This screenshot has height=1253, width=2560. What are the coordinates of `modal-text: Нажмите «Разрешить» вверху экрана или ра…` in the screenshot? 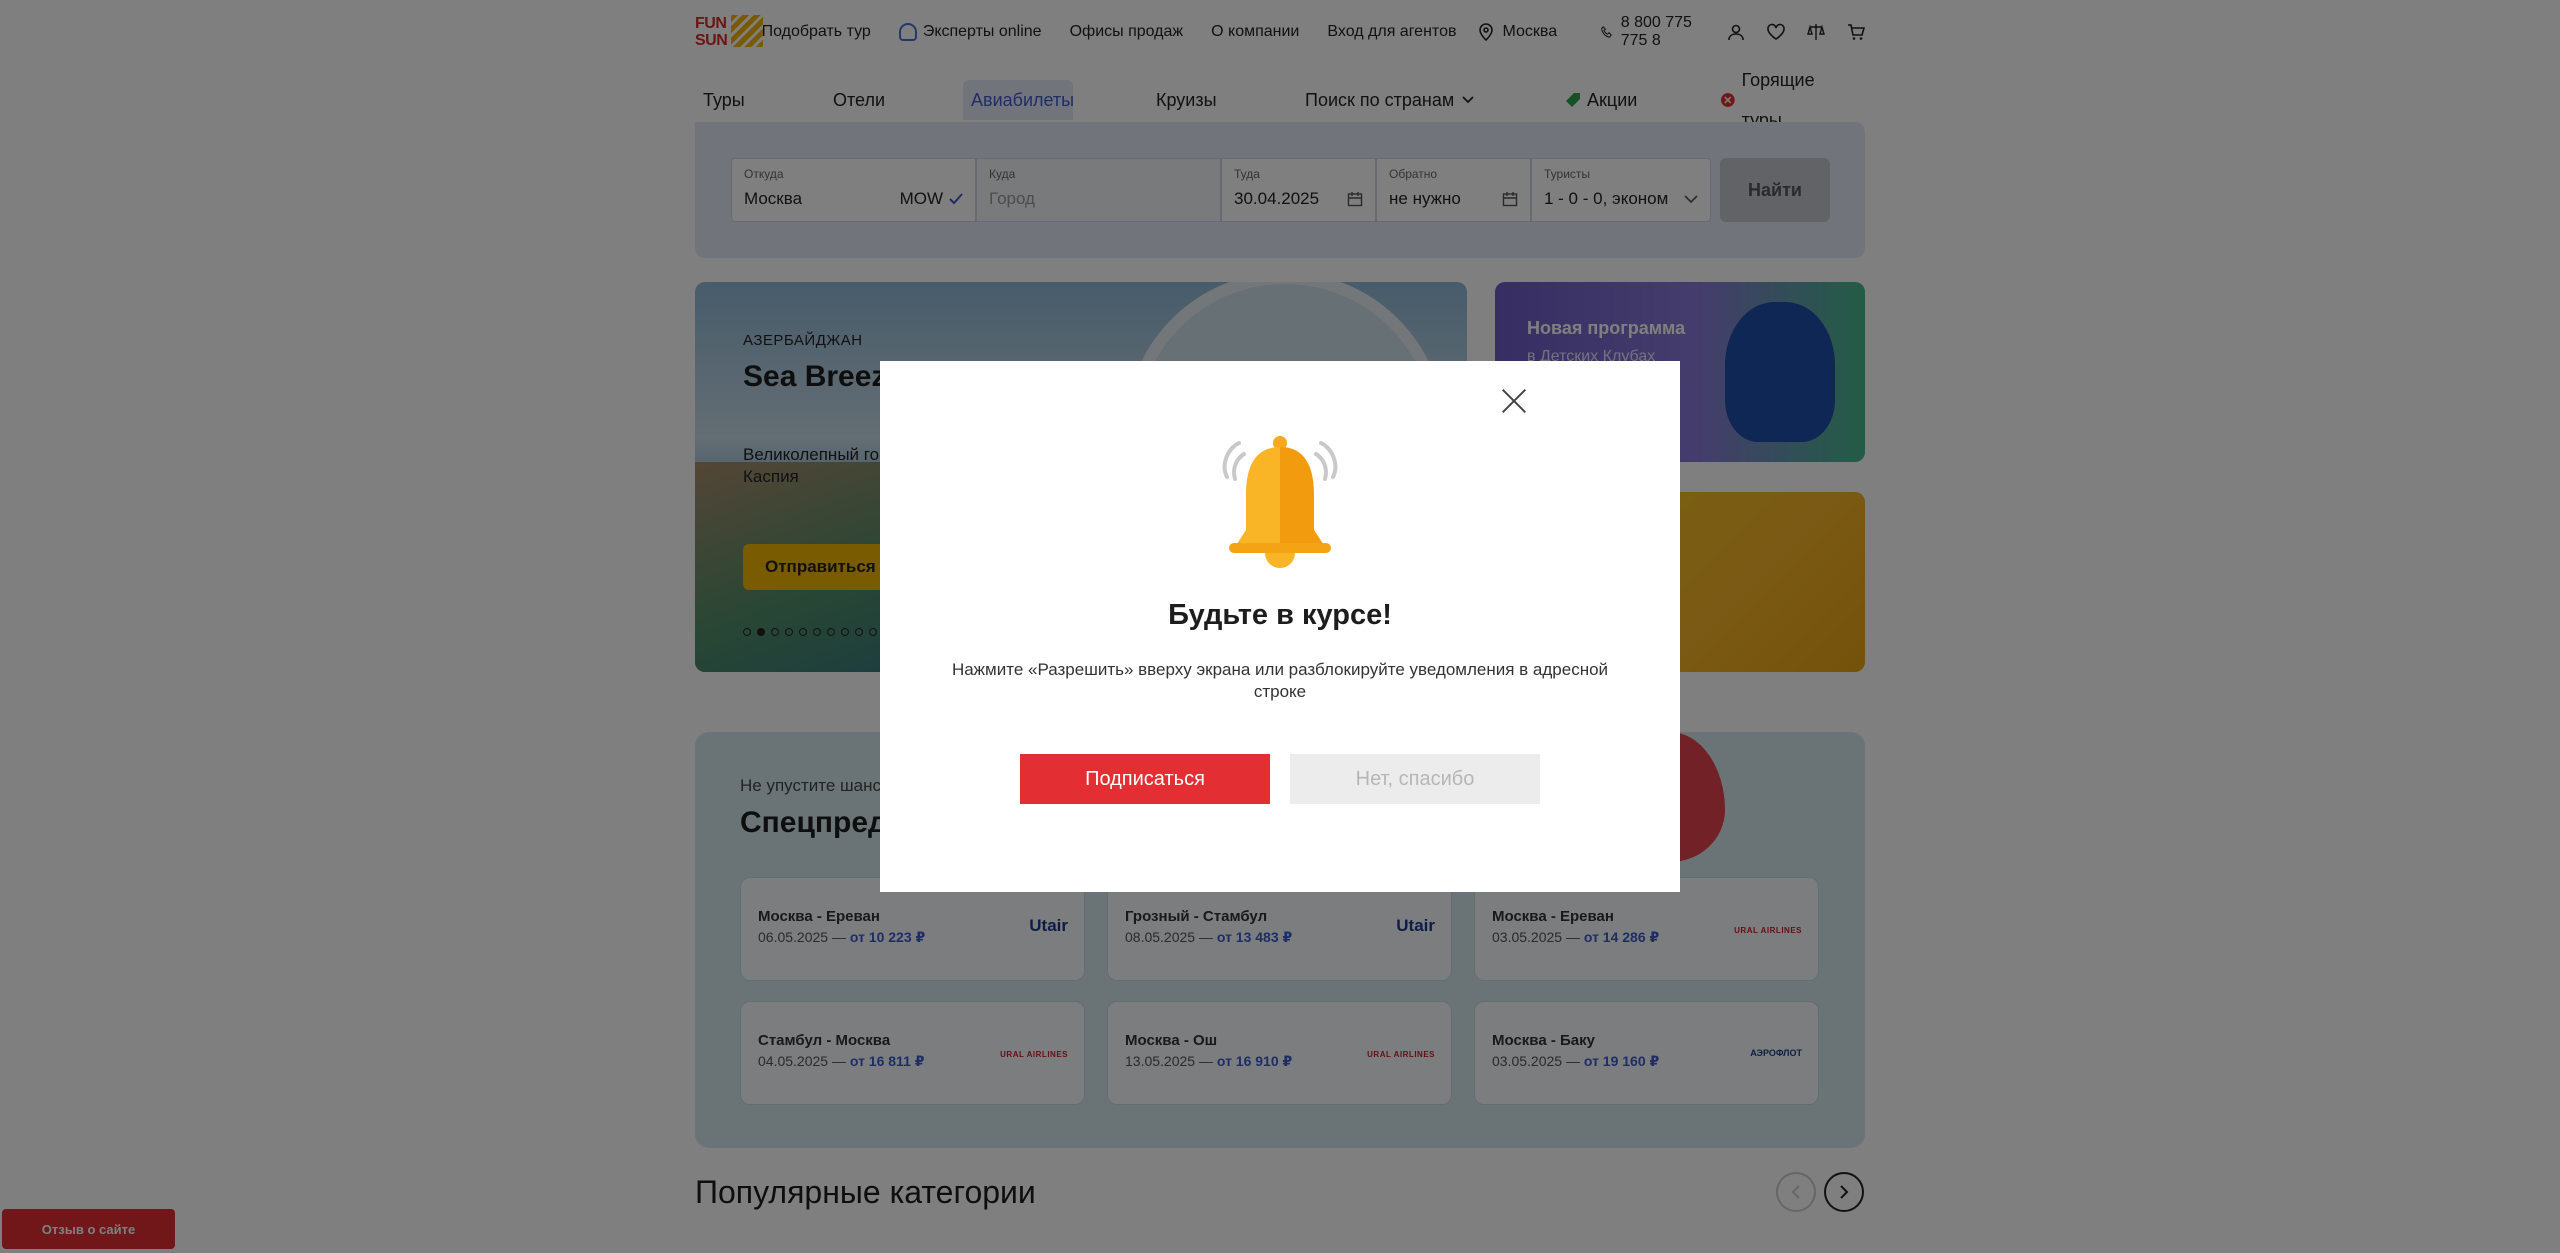 It's located at (1280, 680).